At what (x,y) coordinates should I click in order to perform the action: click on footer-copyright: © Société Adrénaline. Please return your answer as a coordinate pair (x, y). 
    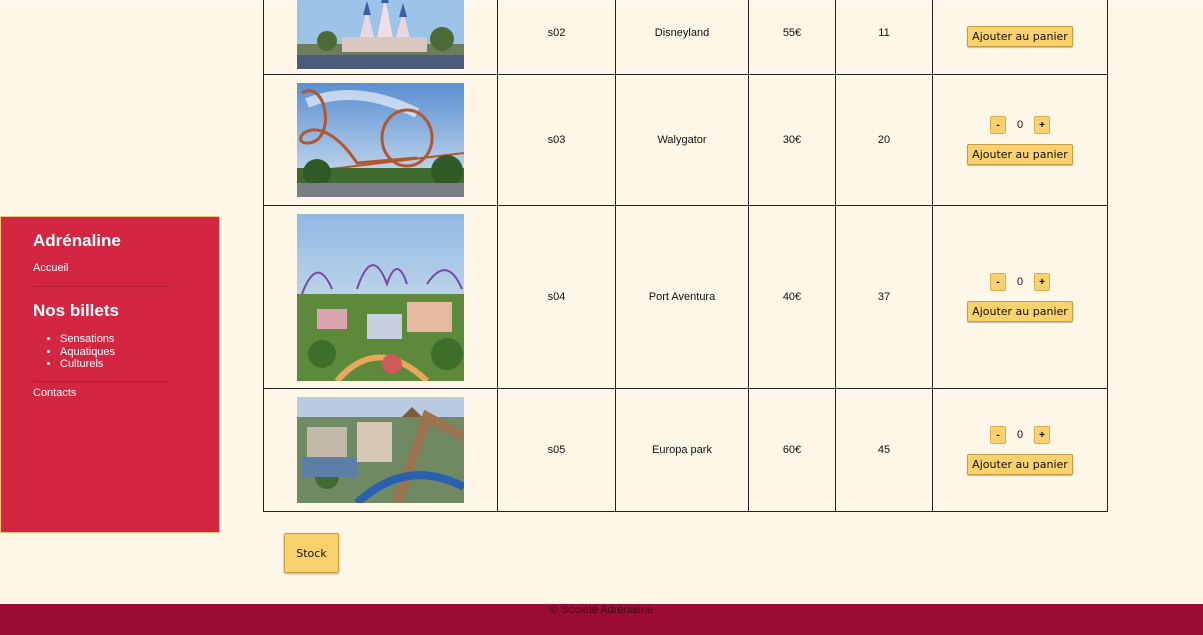
    Looking at the image, I should click on (601, 610).